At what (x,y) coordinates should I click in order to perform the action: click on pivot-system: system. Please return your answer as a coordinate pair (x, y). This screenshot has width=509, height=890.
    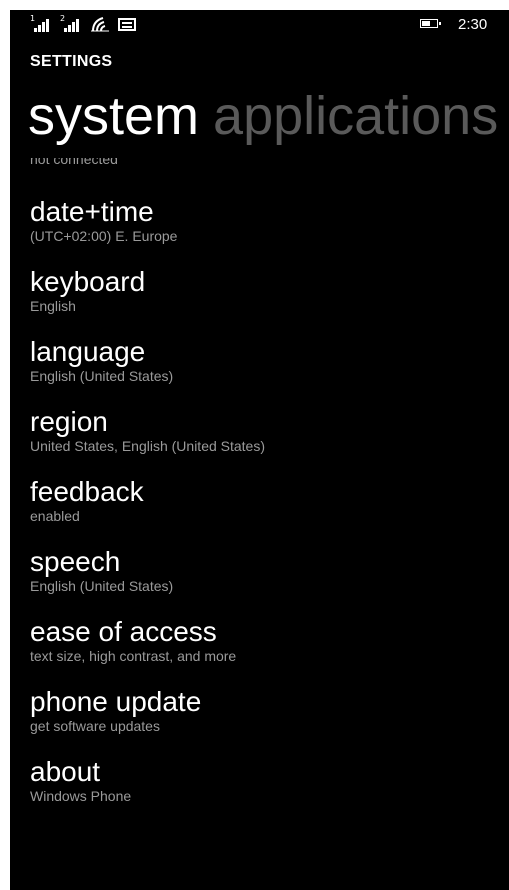
    Looking at the image, I should click on (113, 116).